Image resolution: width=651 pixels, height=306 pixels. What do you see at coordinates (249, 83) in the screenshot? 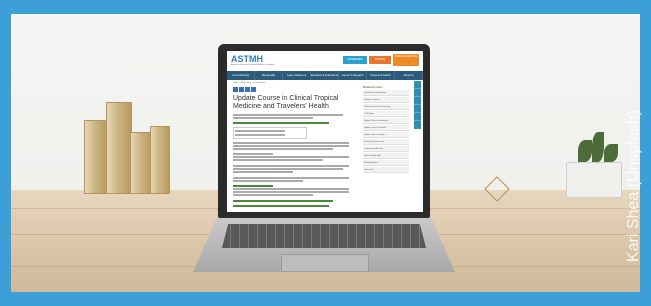
I see `breadcrumb: Home > Education > Certification` at bounding box center [249, 83].